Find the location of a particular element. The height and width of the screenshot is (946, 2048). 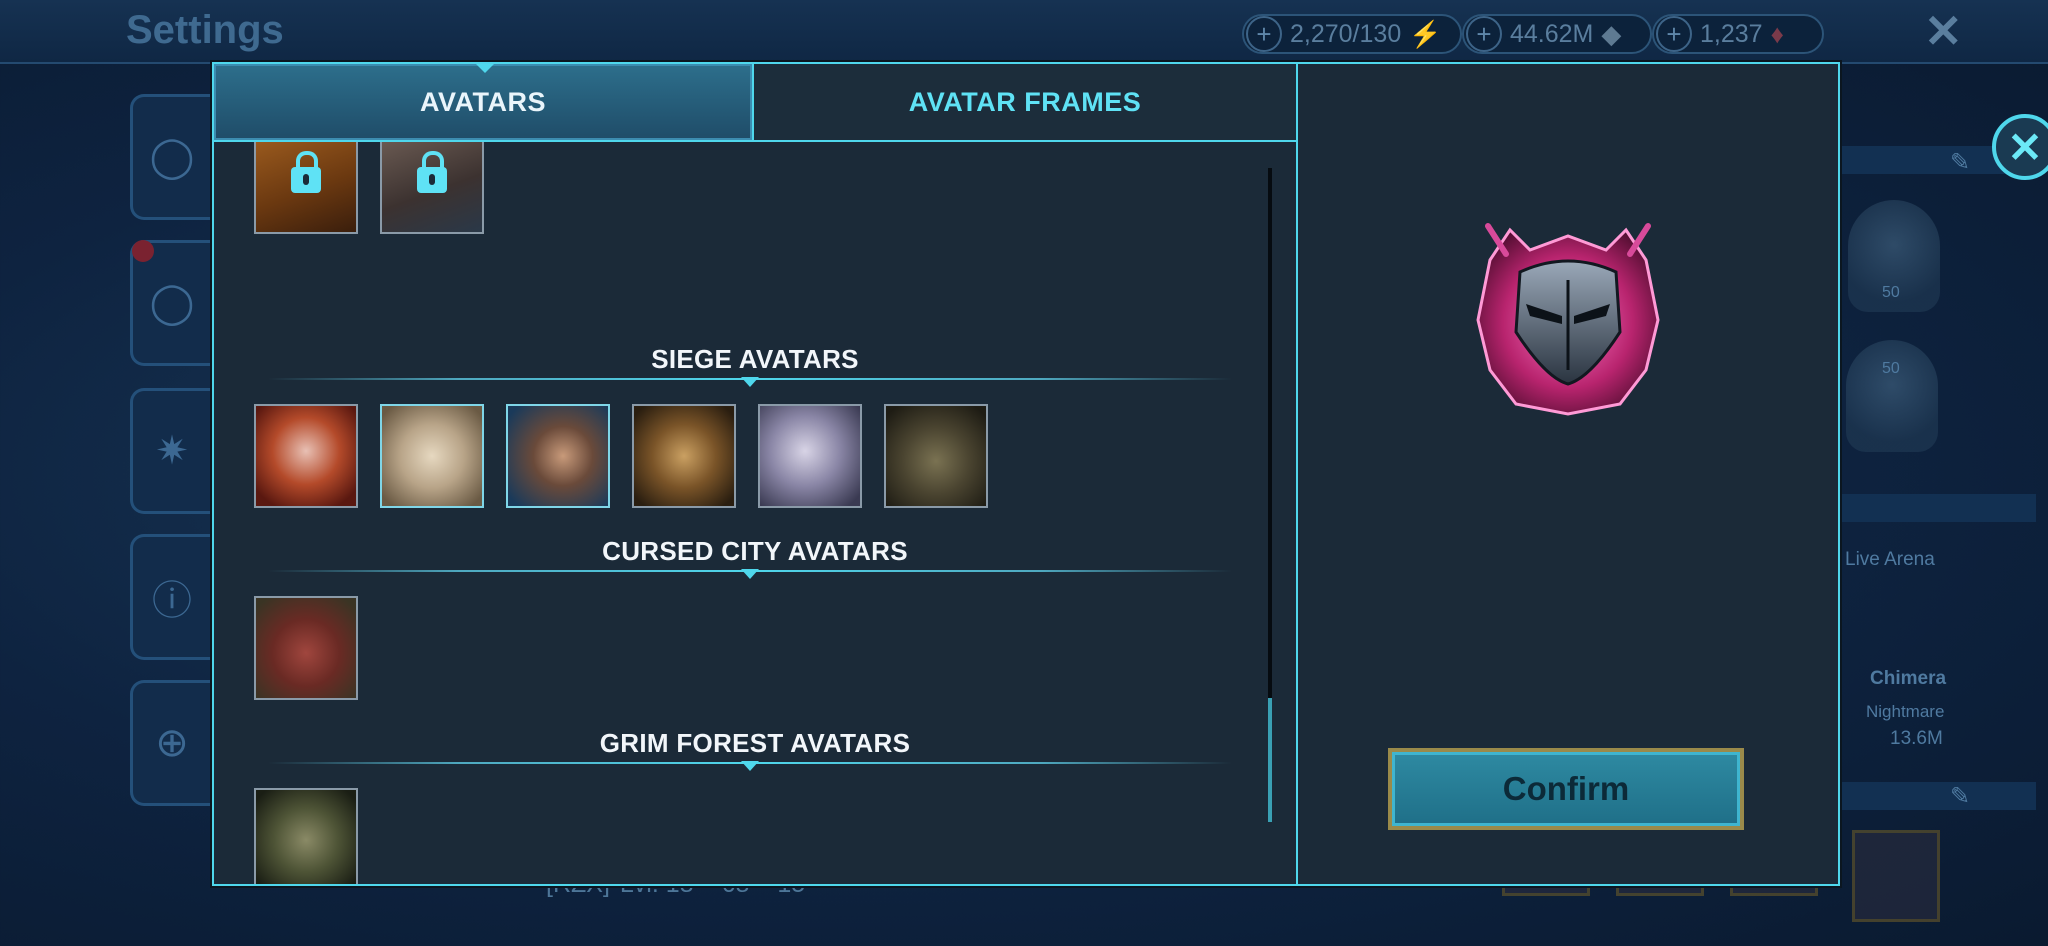

energy-resource: + 2,270/130 ⚡ is located at coordinates (1352, 34).